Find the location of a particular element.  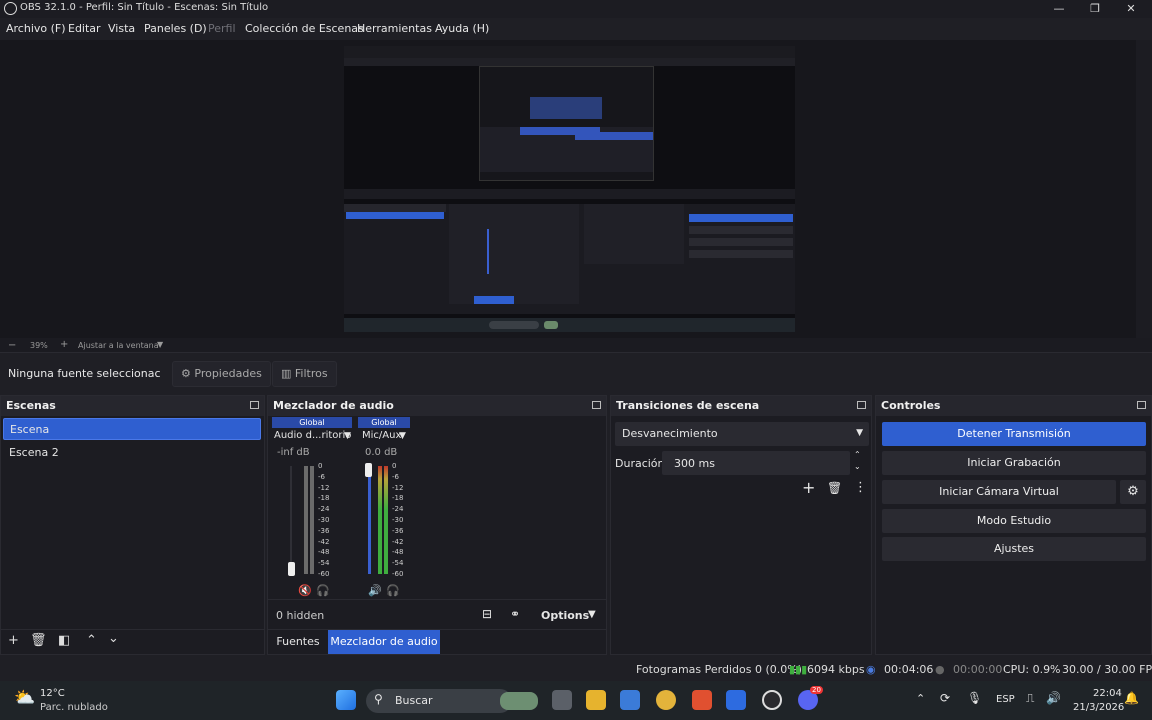

clock-date: 21/3/2026 is located at coordinates (1098, 707).